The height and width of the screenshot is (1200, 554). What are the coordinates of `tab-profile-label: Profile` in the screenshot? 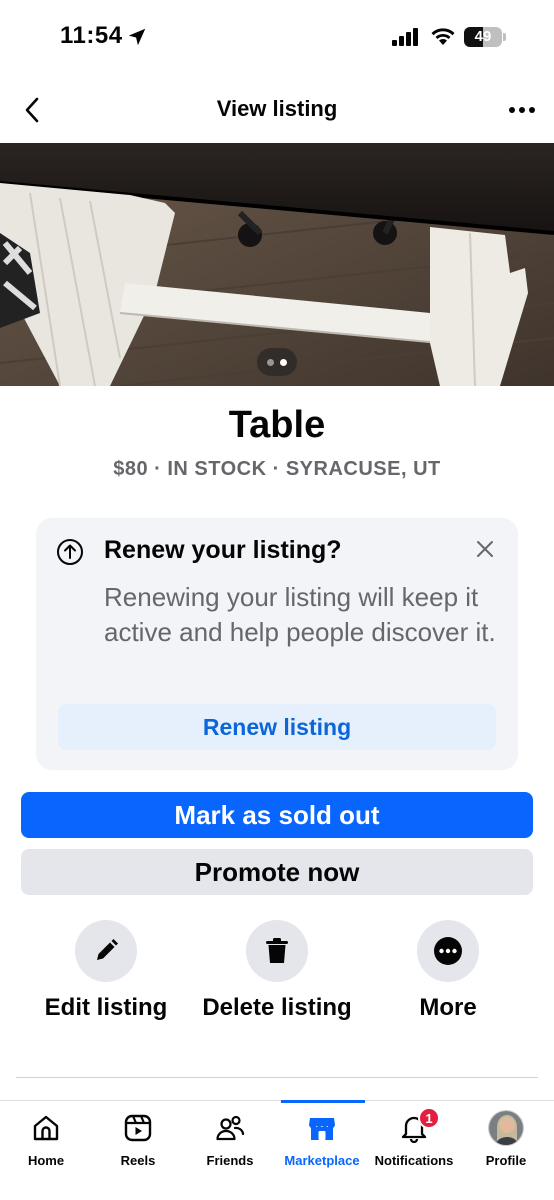 It's located at (506, 1160).